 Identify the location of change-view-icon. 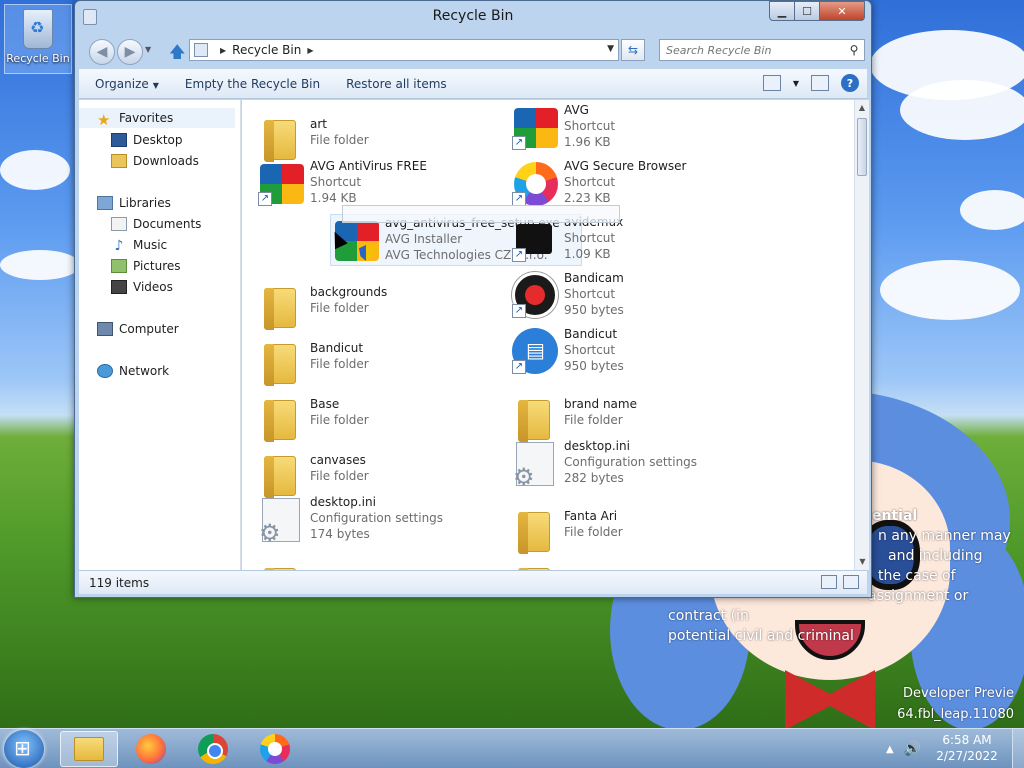
(771, 83).